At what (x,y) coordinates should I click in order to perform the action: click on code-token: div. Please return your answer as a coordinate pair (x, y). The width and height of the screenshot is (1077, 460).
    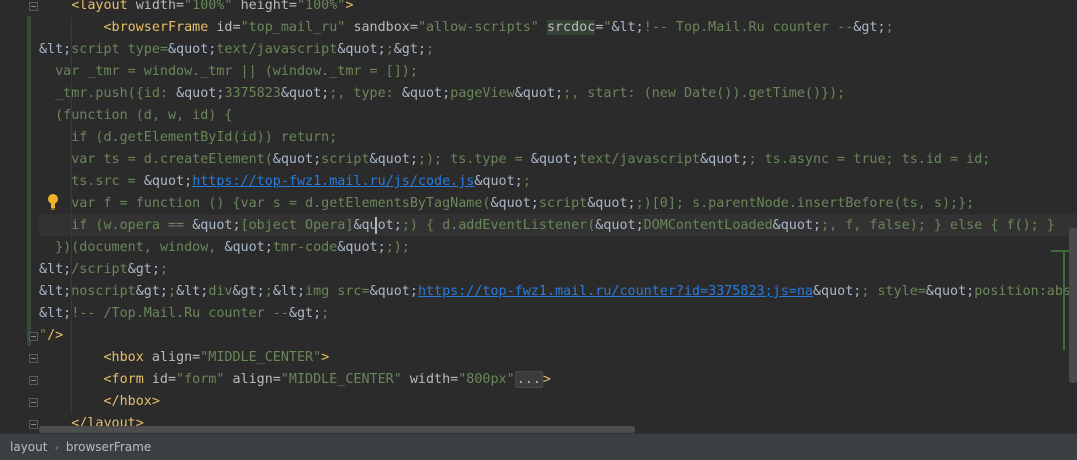
    Looking at the image, I should click on (220, 291).